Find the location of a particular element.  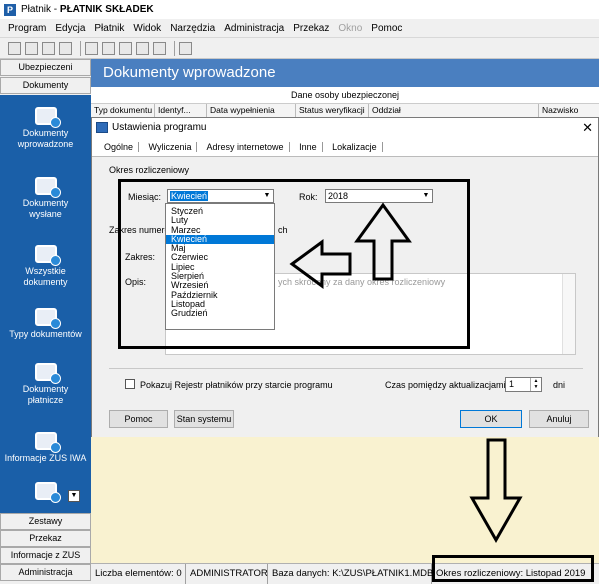

annotation-down-arrow-icon is located at coordinates (496, 491).